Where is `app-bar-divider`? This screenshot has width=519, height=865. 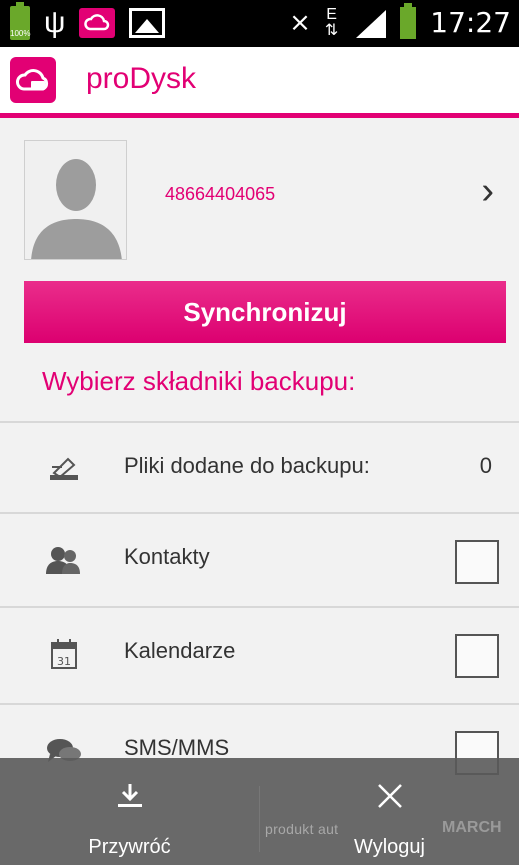 app-bar-divider is located at coordinates (259, 115).